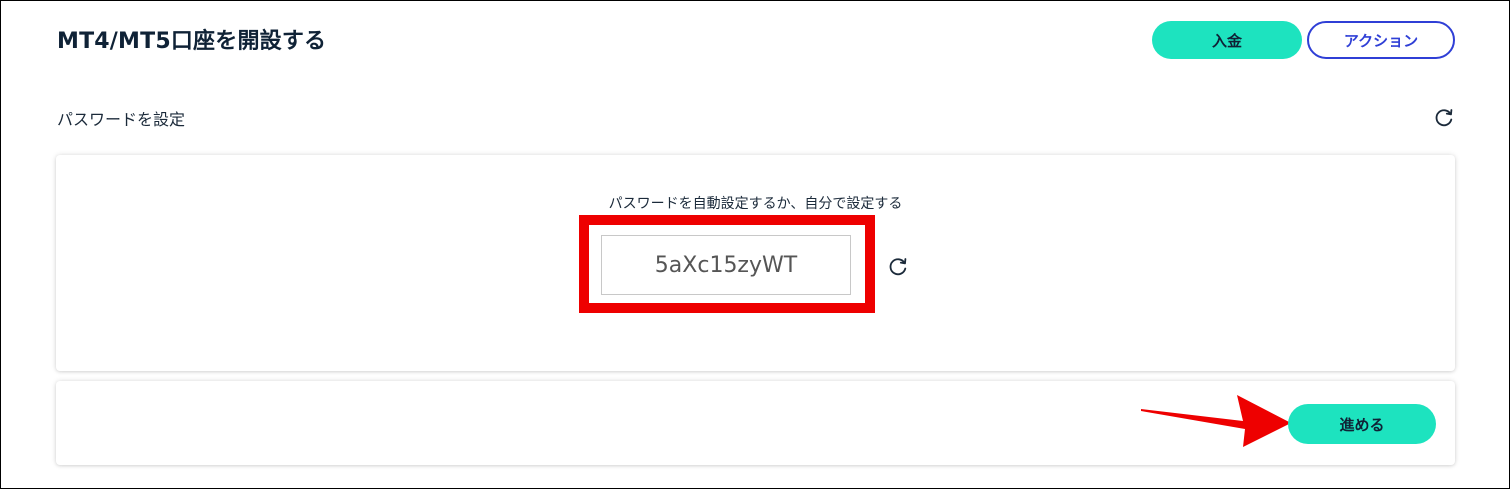  Describe the element at coordinates (1362, 424) in the screenshot. I see `next-button: 進める` at that location.